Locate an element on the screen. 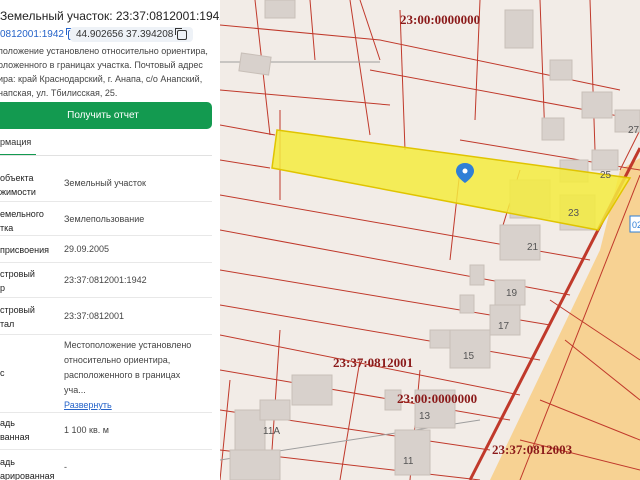 This screenshot has width=640, height=480. address-line: напская, ул. Тбилисская, 25. is located at coordinates (59, 93).